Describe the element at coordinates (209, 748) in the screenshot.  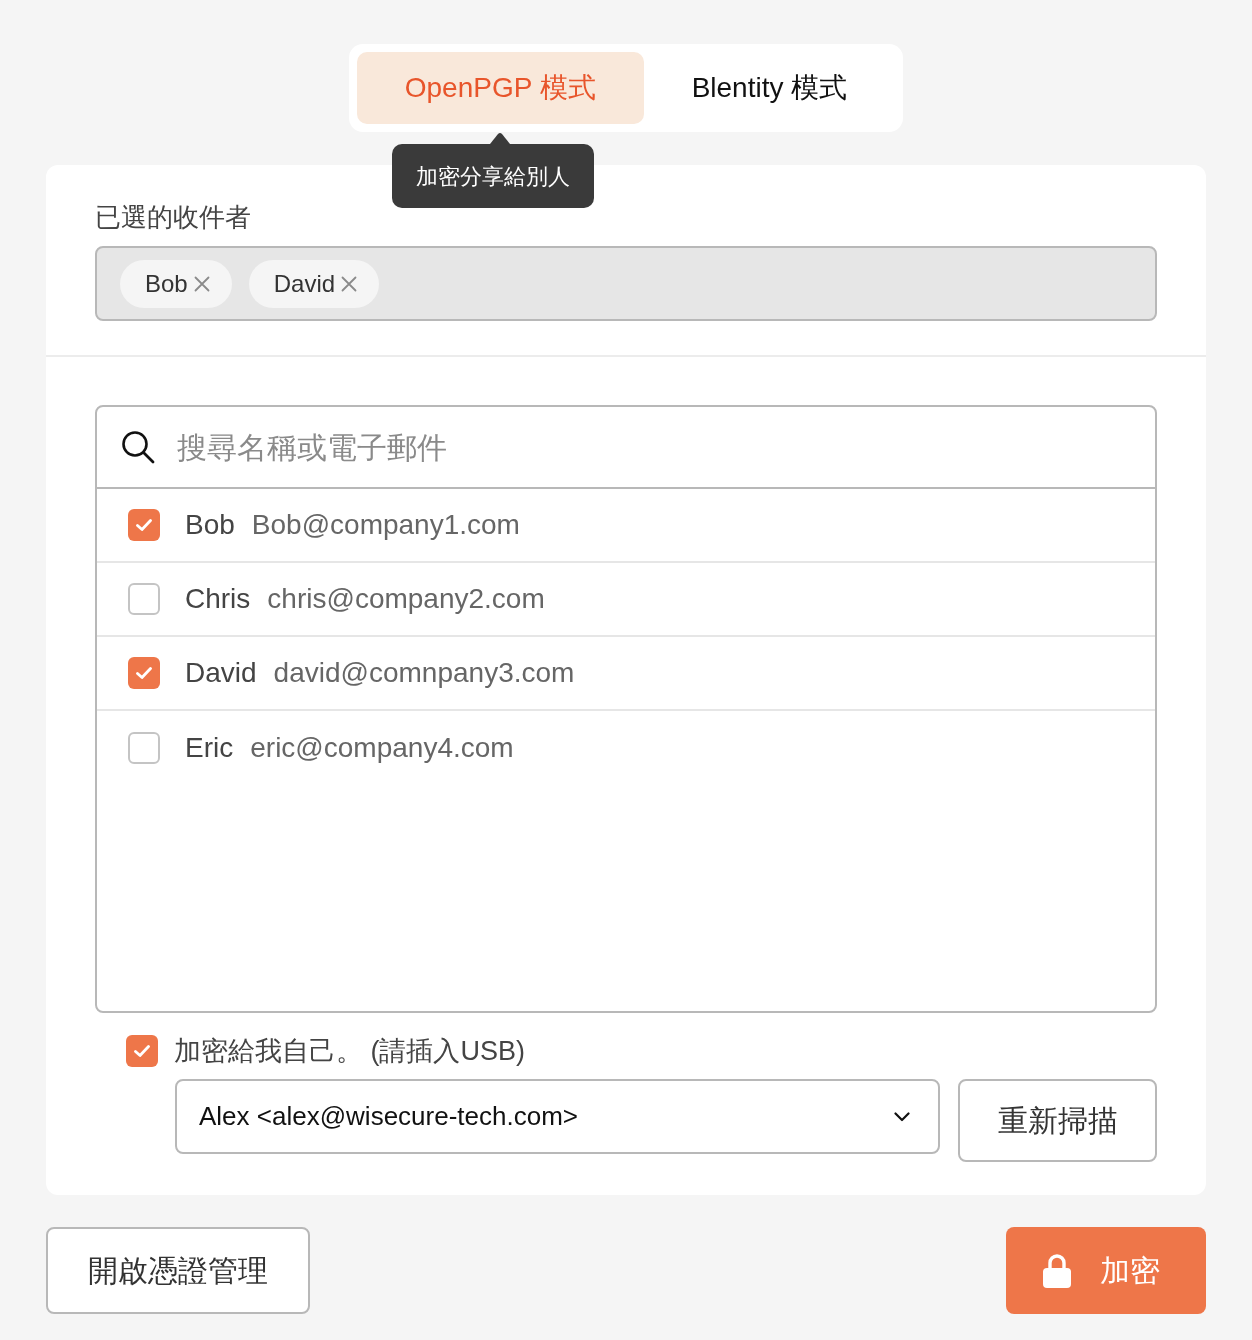
I see `recipient-name: Eric` at that location.